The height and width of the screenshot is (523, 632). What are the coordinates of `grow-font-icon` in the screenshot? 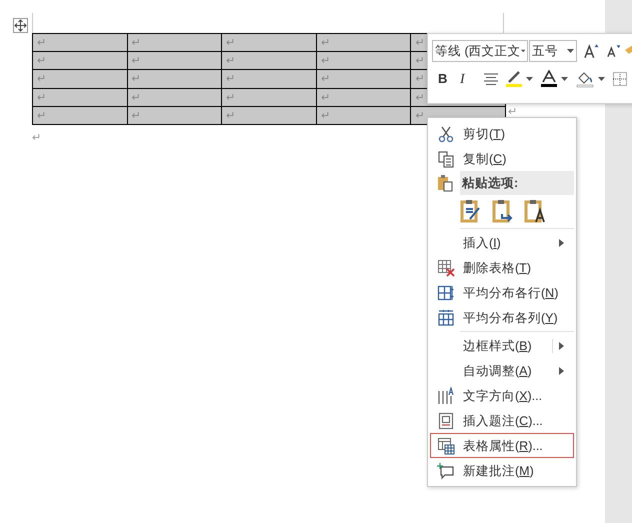 It's located at (592, 51).